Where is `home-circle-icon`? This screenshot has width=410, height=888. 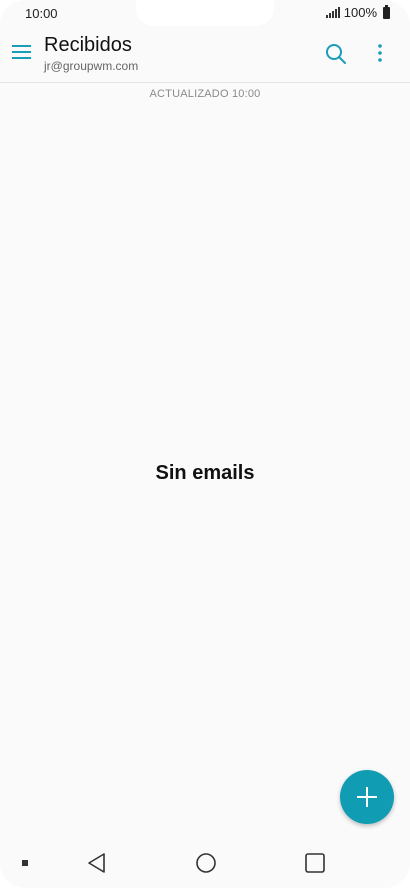 home-circle-icon is located at coordinates (206, 863).